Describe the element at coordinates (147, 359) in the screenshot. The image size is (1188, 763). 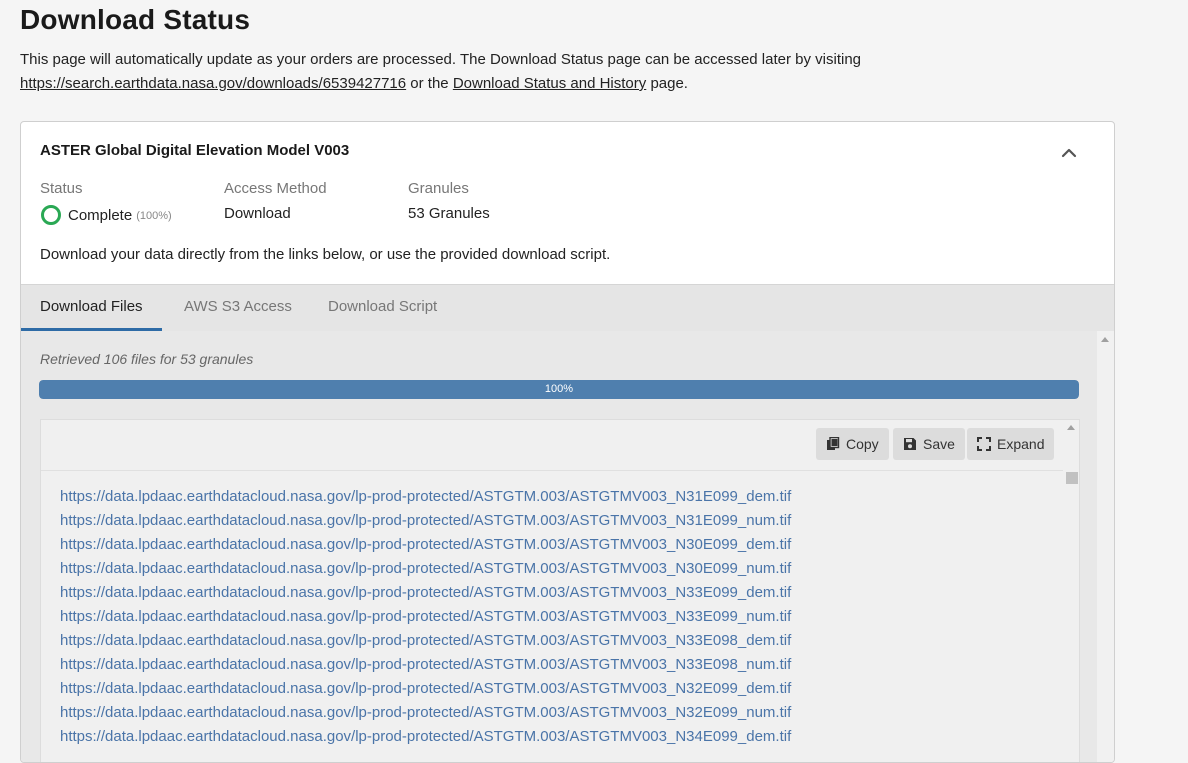
I see `retrieved-count: Retrieved 106 files for 53 granules` at that location.